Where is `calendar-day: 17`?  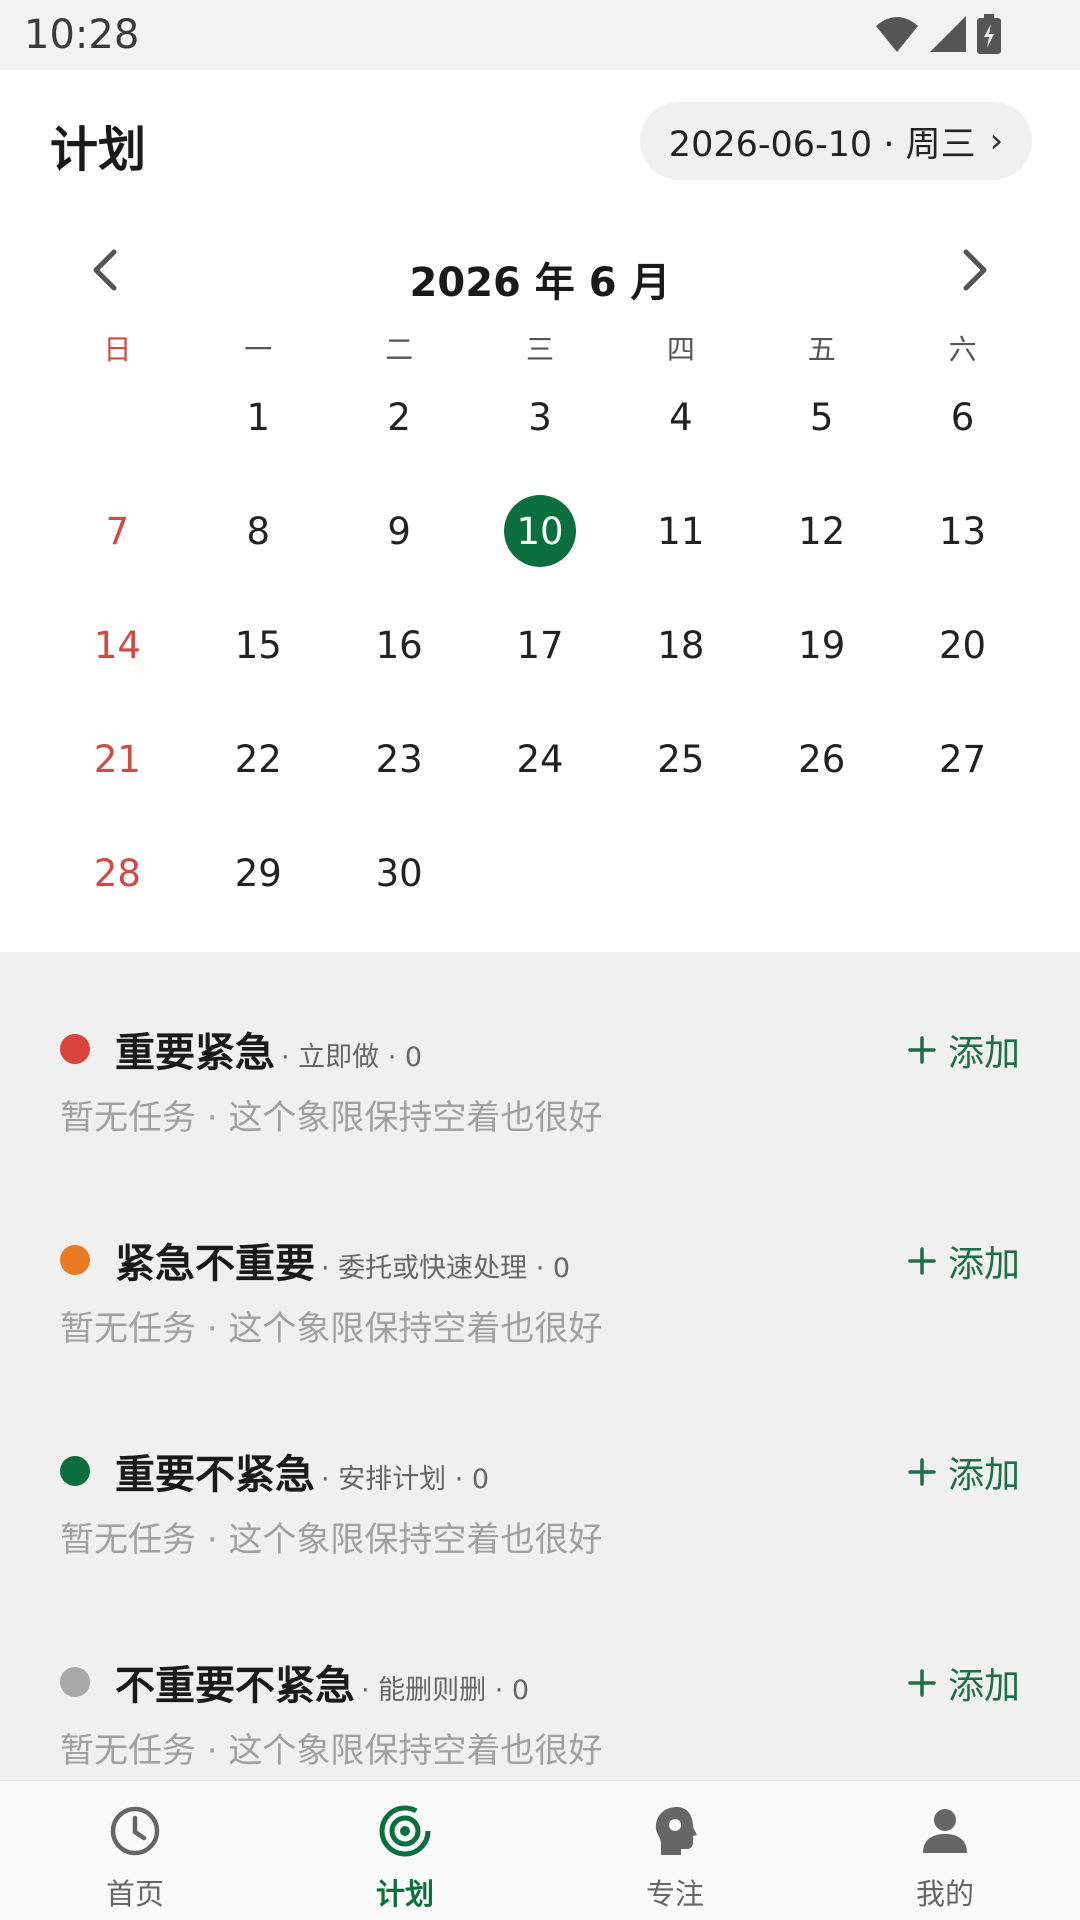
calendar-day: 17 is located at coordinates (540, 645).